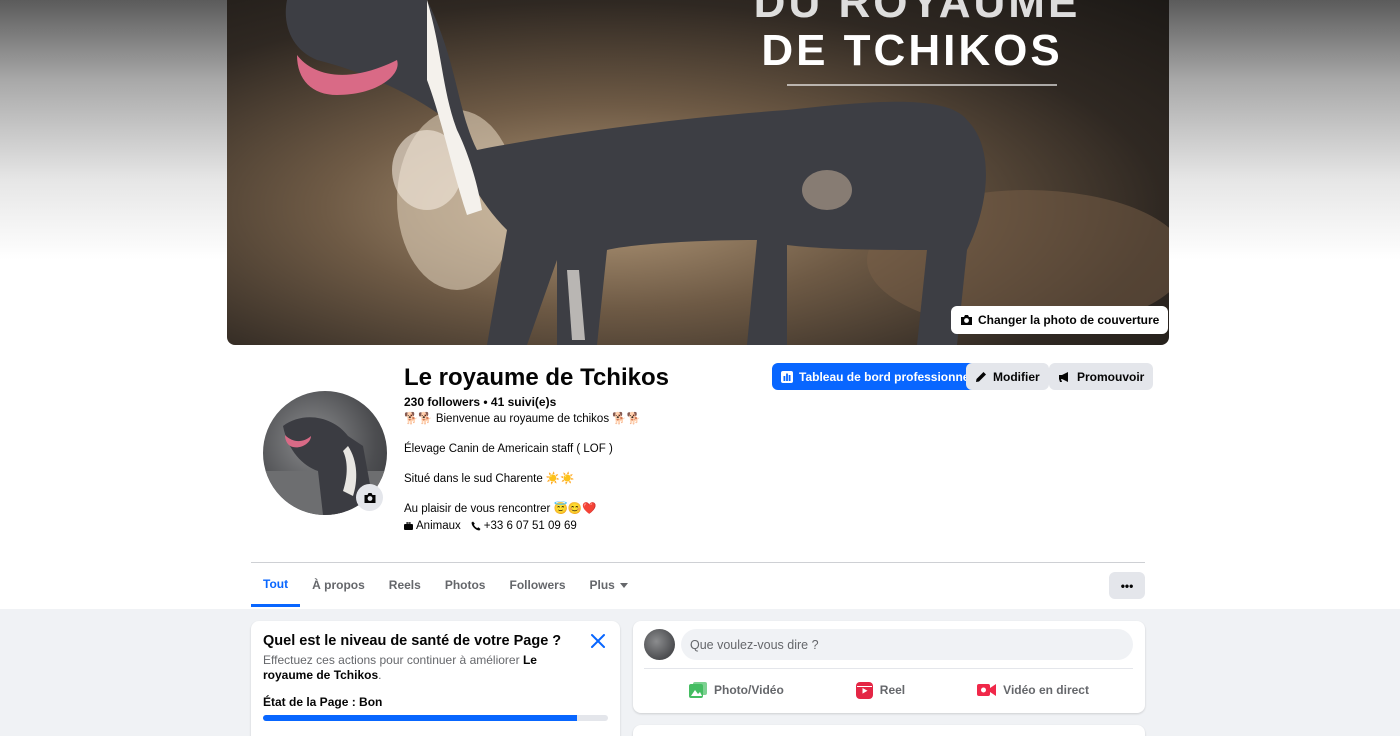 This screenshot has height=736, width=1400. What do you see at coordinates (408, 526) in the screenshot?
I see `briefcase-icon` at bounding box center [408, 526].